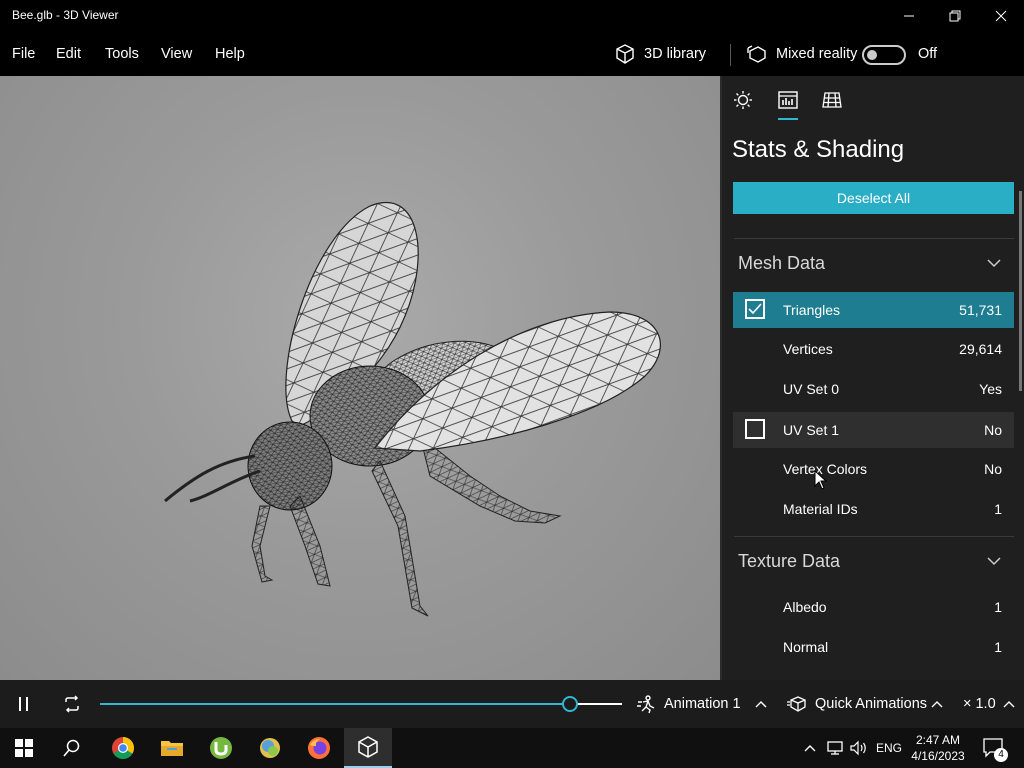 Image resolution: width=1024 pixels, height=768 pixels. Describe the element at coordinates (755, 429) in the screenshot. I see `uv-set-1-checkbox` at that location.